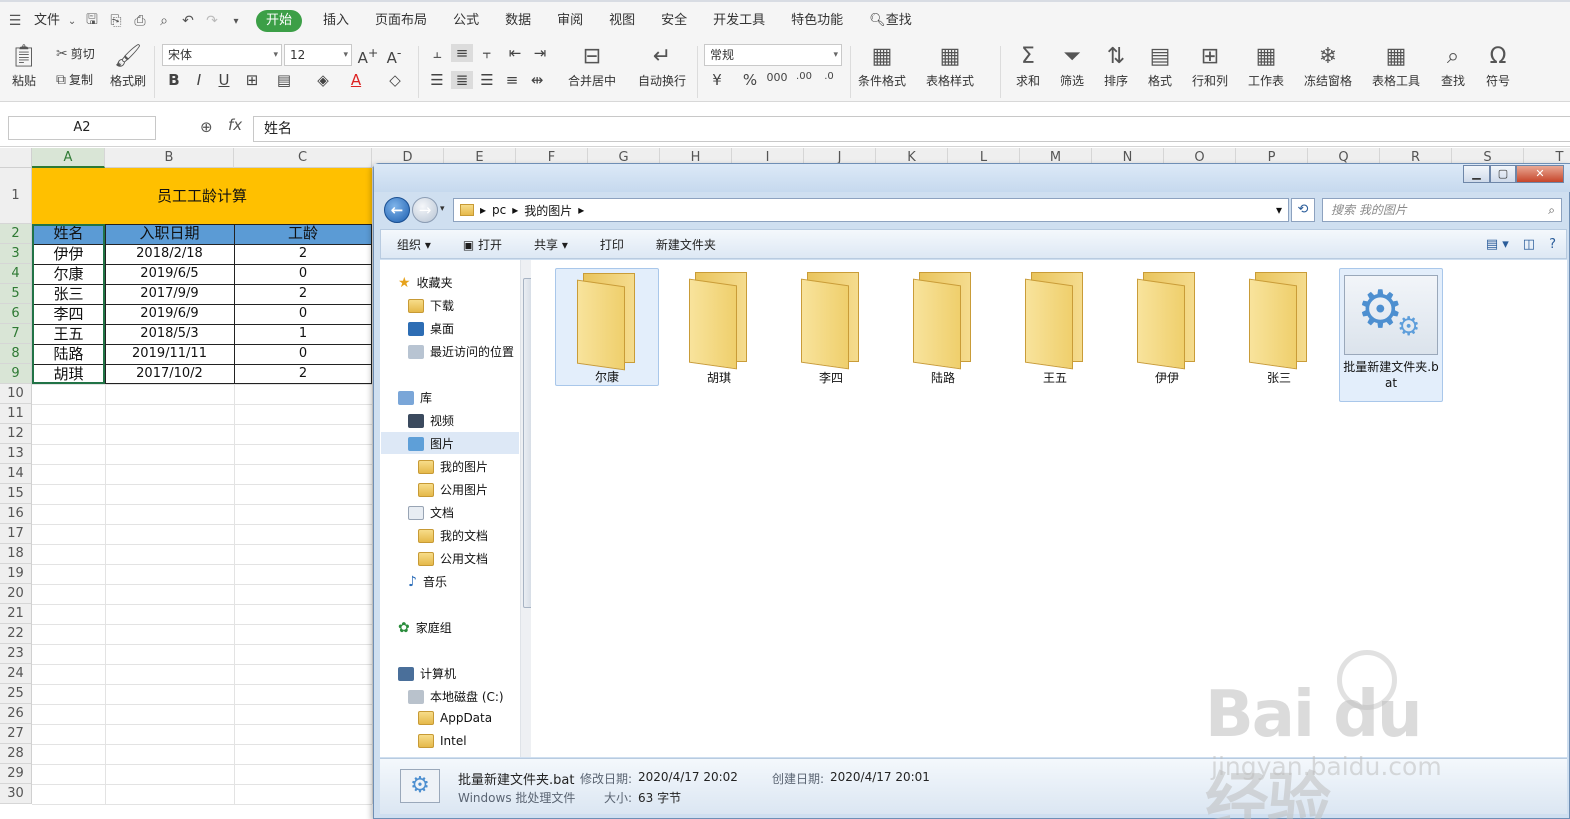 Image resolution: width=1570 pixels, height=819 pixels. I want to click on cell-style-icon: ▤, so click(284, 80).